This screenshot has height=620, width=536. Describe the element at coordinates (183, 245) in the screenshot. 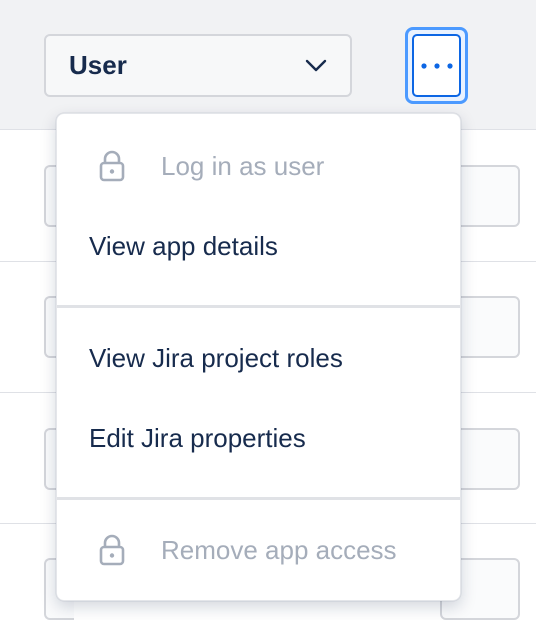

I see `menu-item-label: View app details` at that location.